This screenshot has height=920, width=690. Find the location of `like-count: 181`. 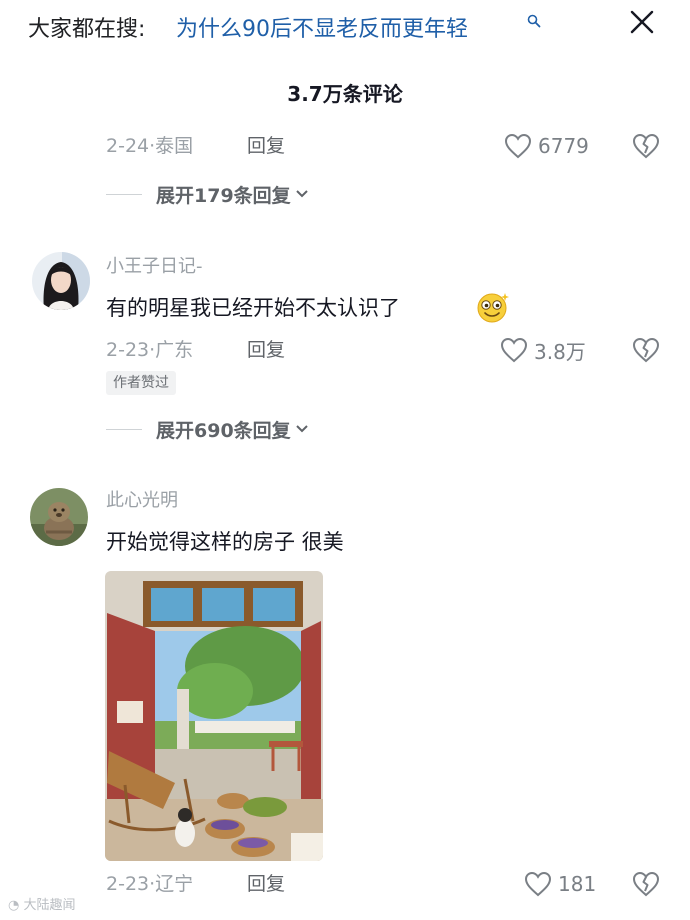

like-count: 181 is located at coordinates (577, 884).